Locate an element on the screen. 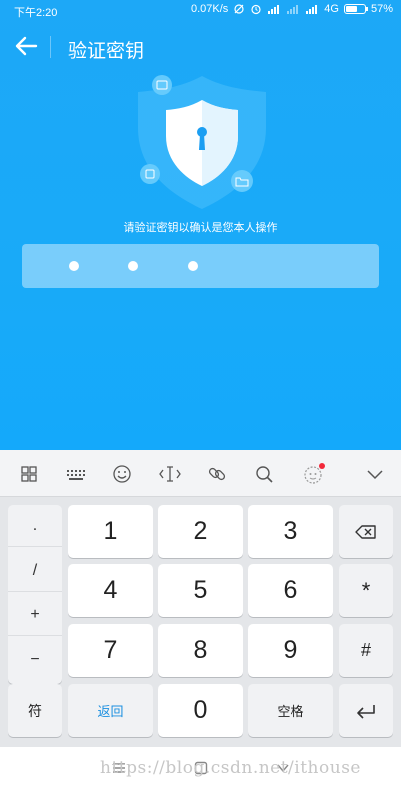 The image size is (401, 789). key-star: * is located at coordinates (366, 590).